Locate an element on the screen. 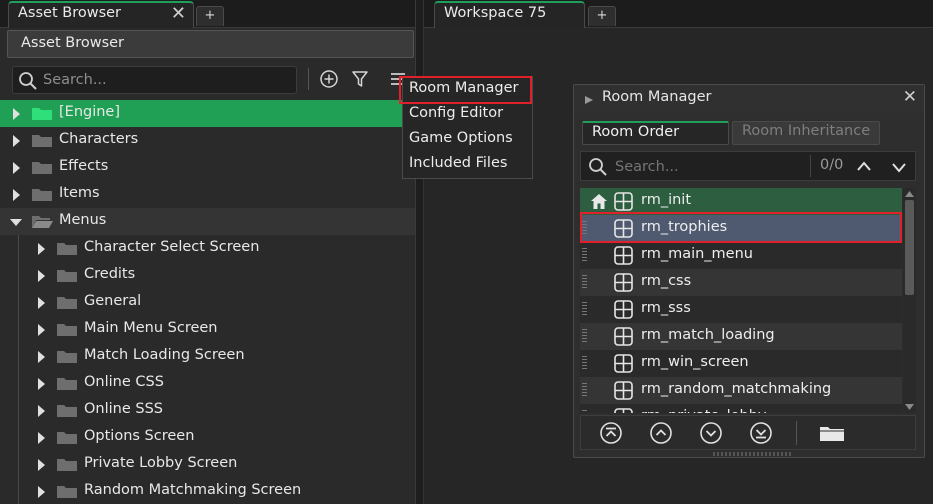 The width and height of the screenshot is (933, 504). menu-item-game-options: Game Options is located at coordinates (461, 142).